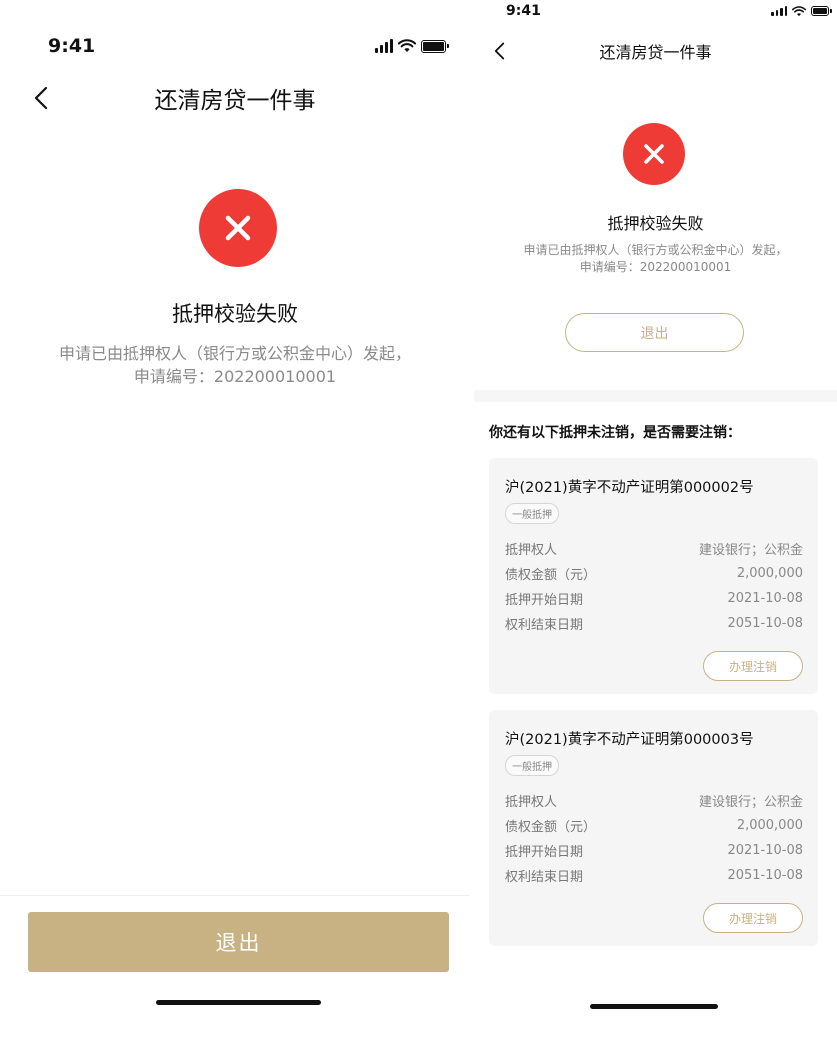  I want to click on section-separator, so click(655, 396).